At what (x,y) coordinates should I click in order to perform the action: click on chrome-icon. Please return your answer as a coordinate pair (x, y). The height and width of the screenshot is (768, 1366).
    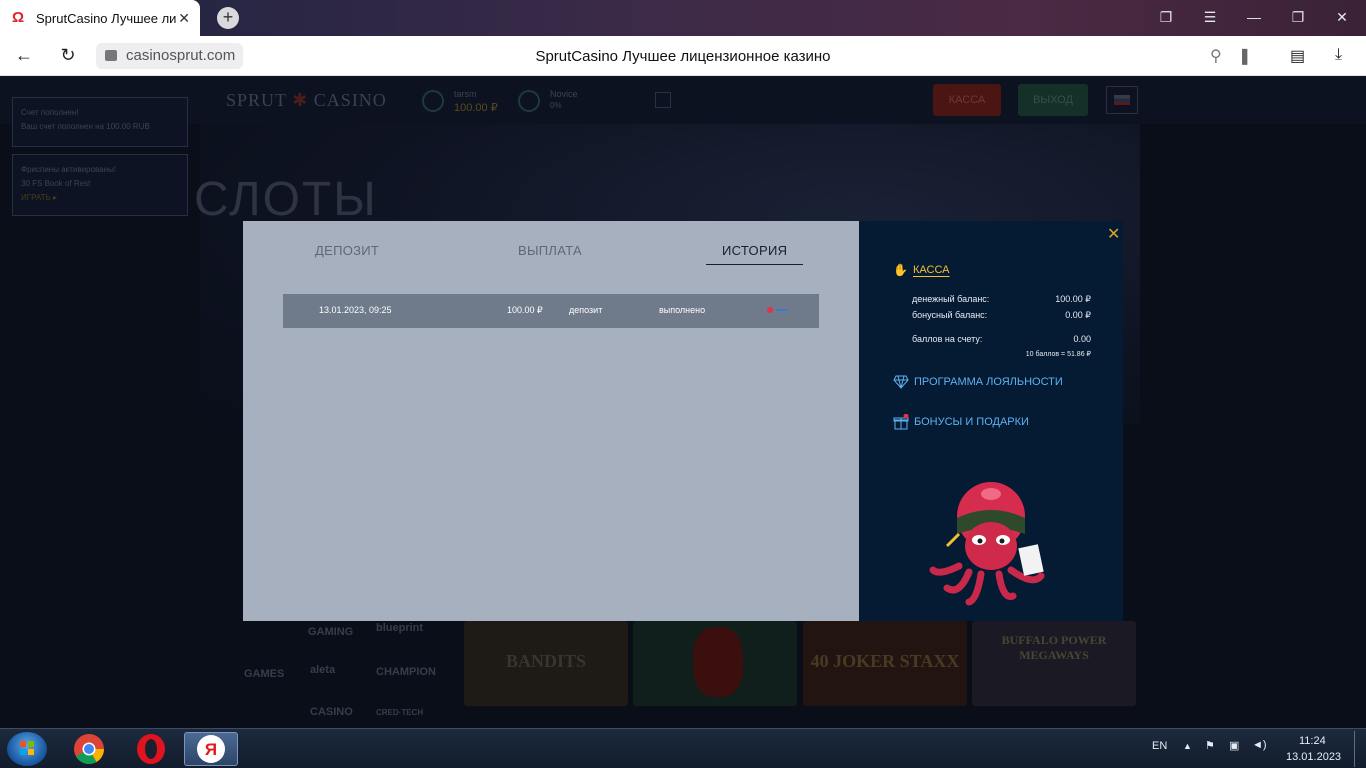
    Looking at the image, I should click on (89, 749).